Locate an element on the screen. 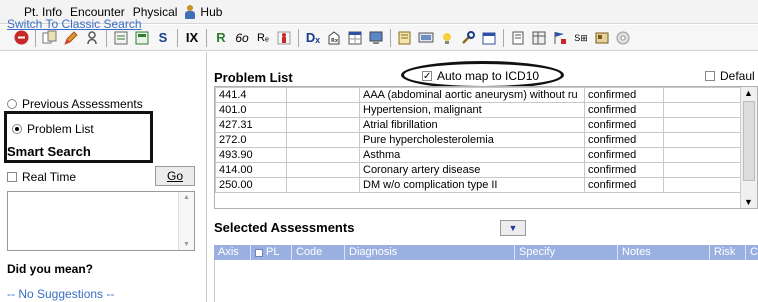  col-axis: Axis is located at coordinates (232, 252).